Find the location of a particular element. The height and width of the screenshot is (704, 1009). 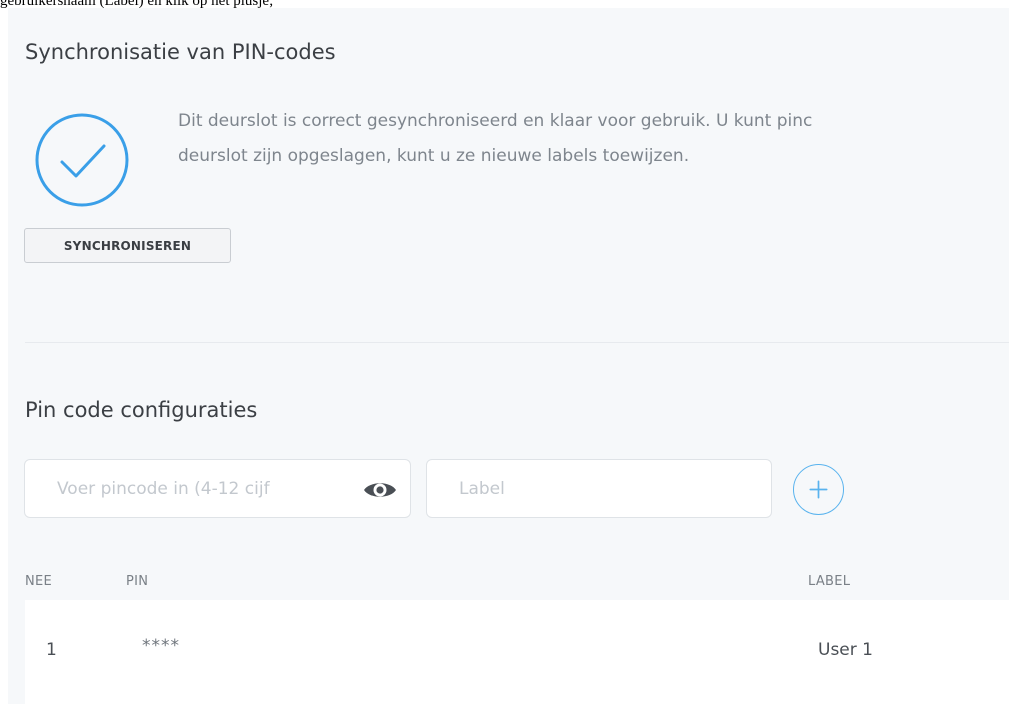

plus-icon is located at coordinates (818, 489).